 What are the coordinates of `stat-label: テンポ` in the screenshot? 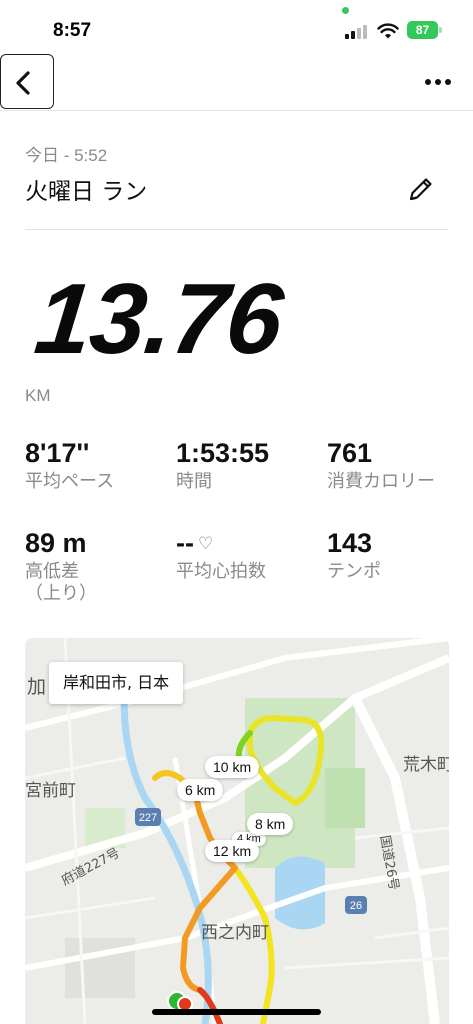 It's located at (354, 571).